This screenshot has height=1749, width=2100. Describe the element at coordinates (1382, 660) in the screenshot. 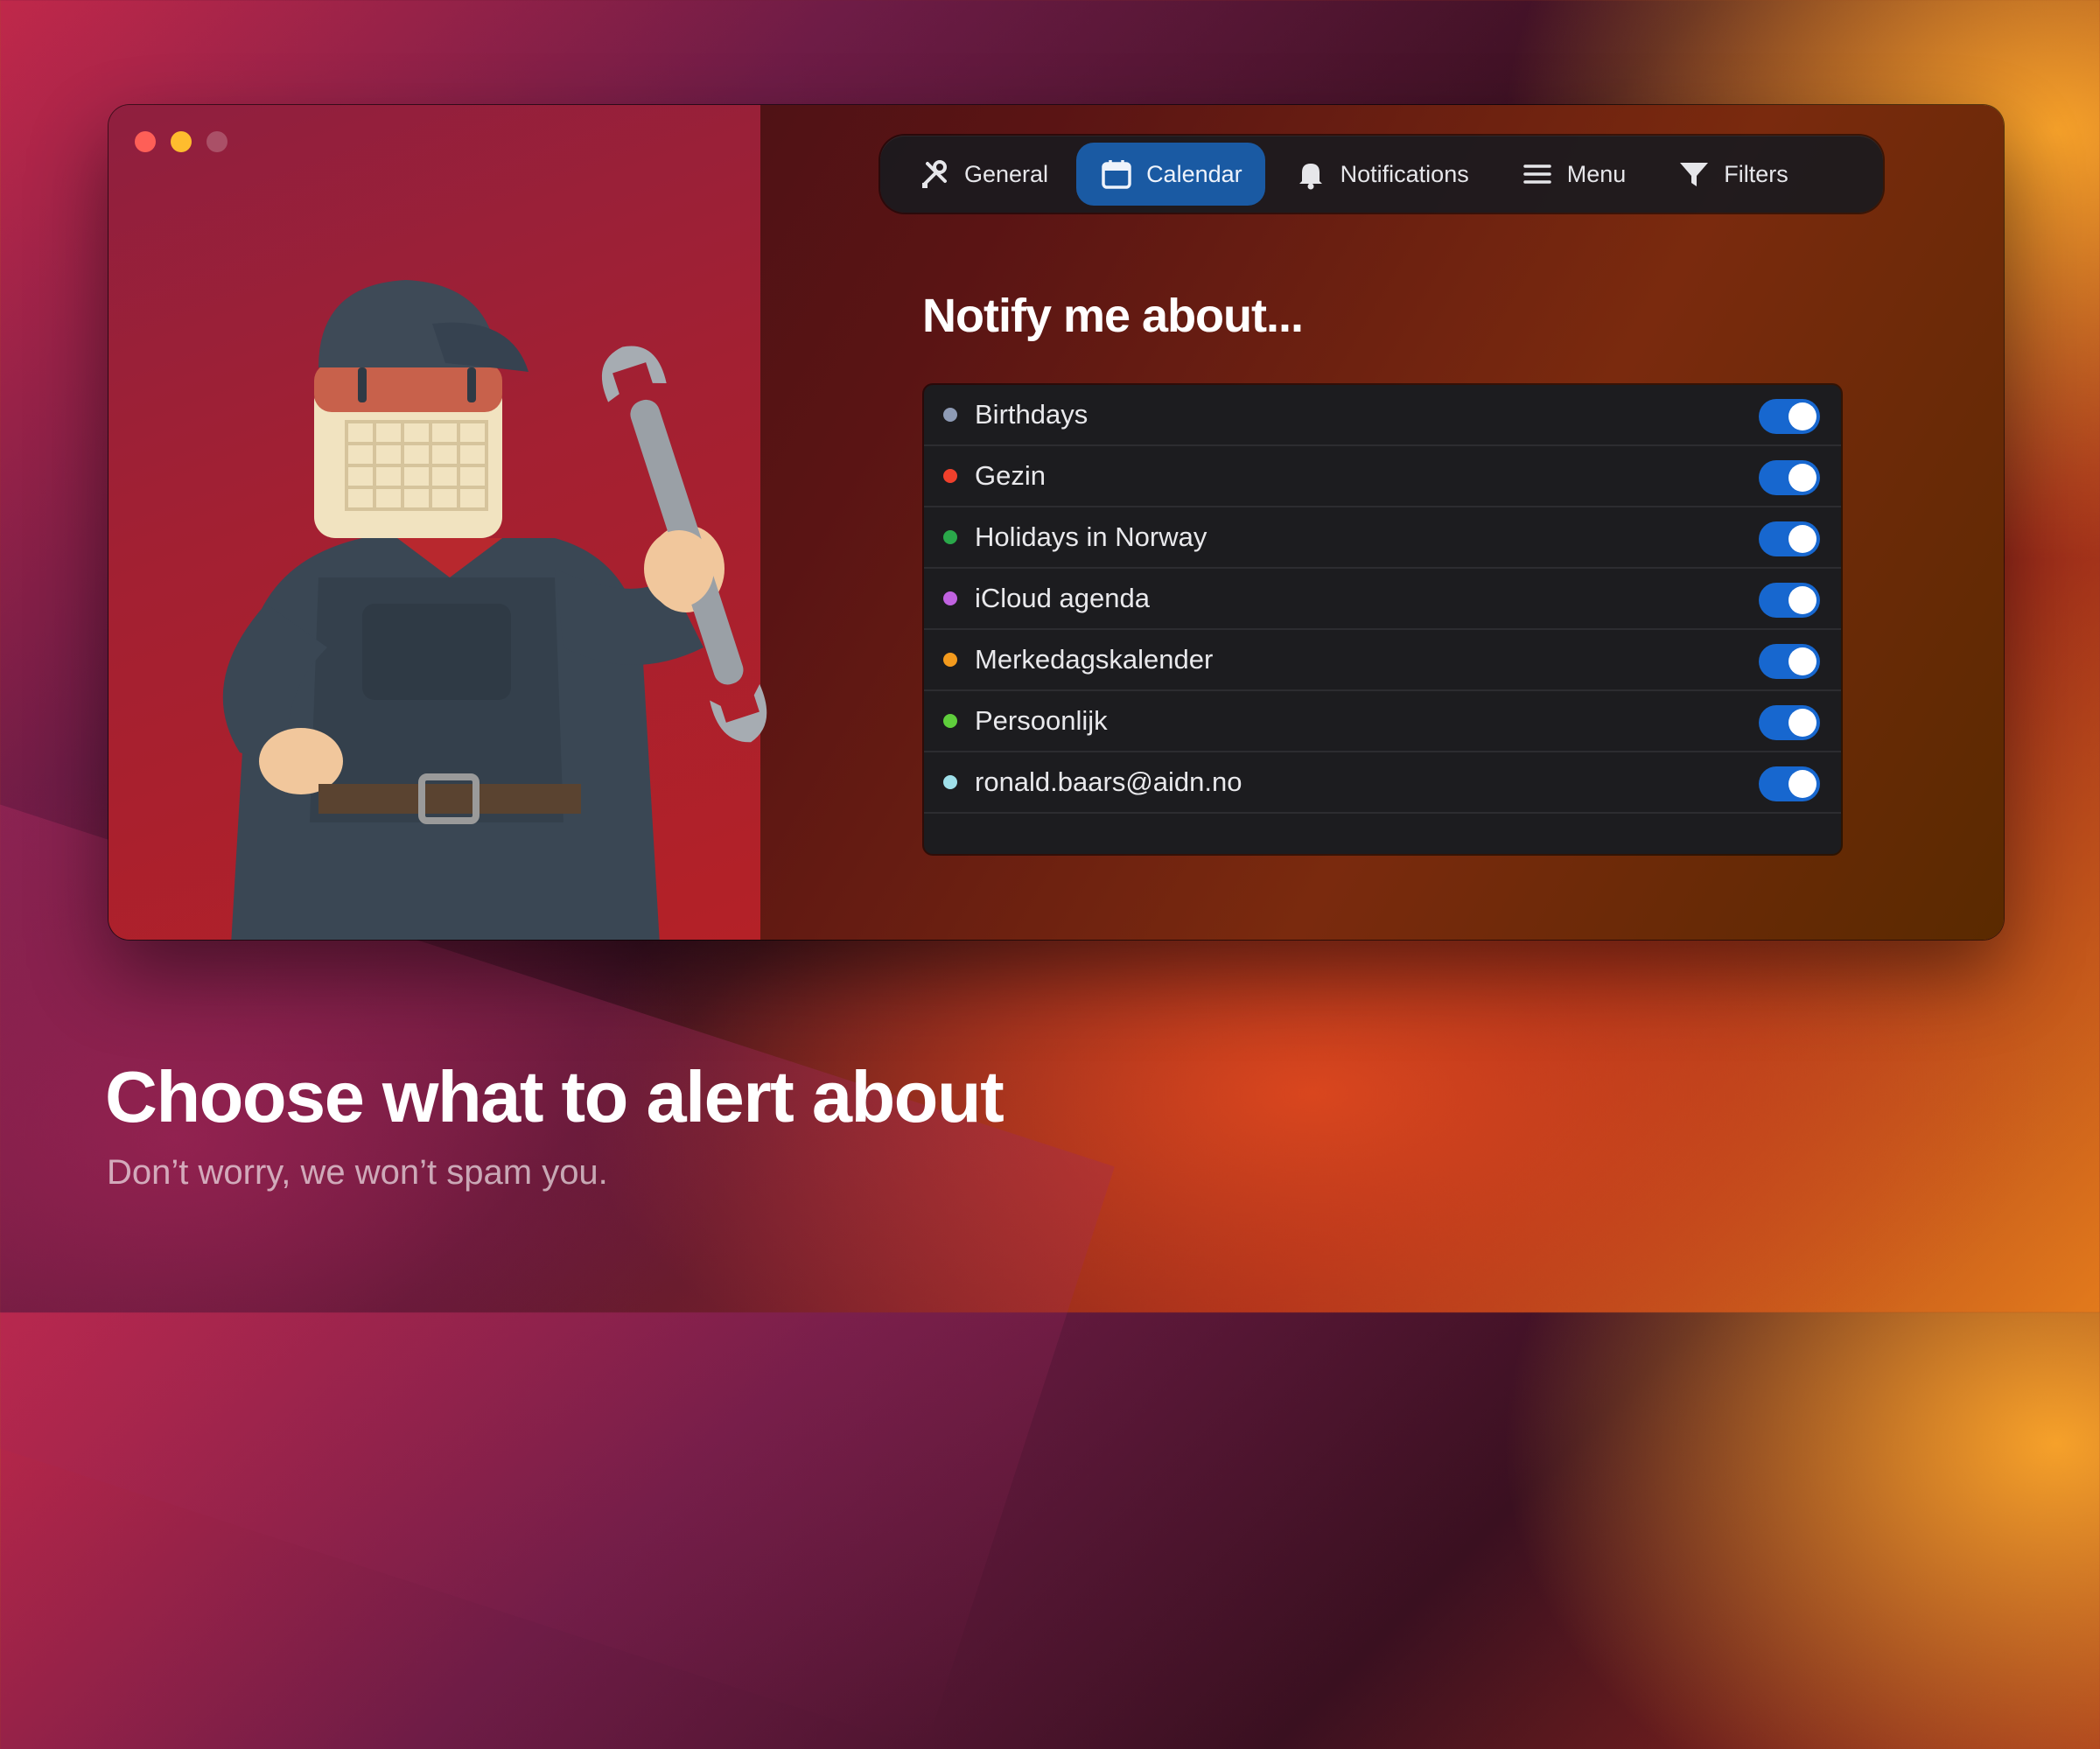

I see `calendar-row: Merkedagskalender` at that location.